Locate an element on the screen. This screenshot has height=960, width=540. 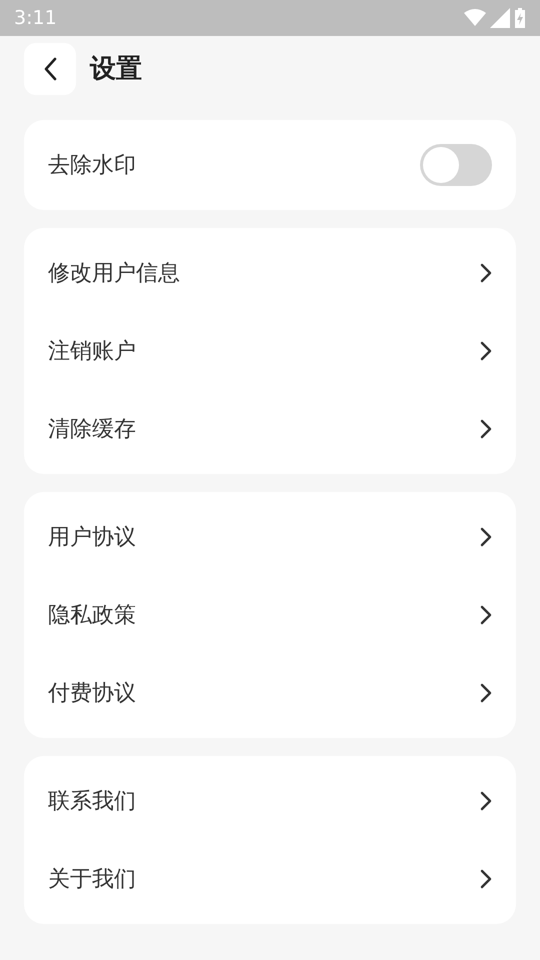
settings-item: 修改用户信息 is located at coordinates (270, 273).